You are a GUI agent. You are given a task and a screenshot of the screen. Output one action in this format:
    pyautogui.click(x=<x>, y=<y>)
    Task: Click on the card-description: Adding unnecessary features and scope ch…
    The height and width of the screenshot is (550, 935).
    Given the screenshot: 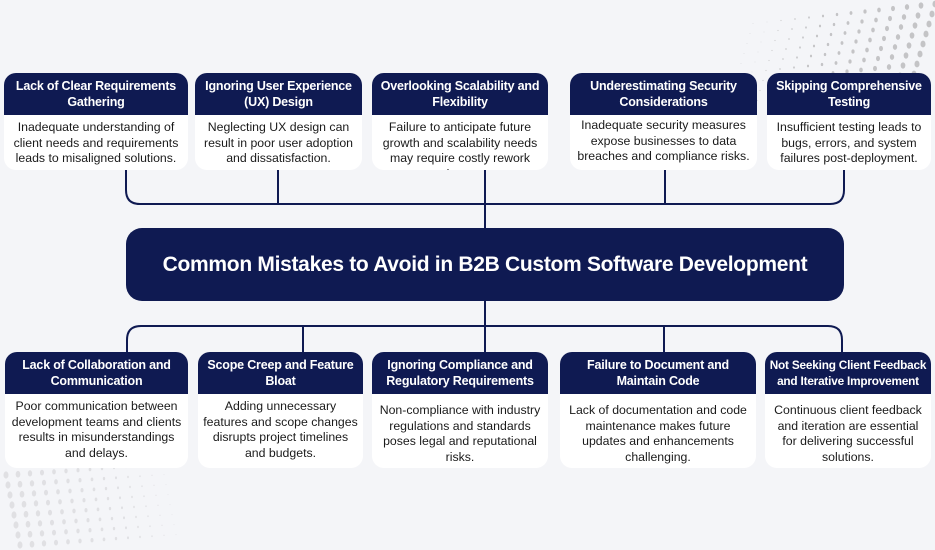 What is the action you would take?
    pyautogui.click(x=280, y=429)
    